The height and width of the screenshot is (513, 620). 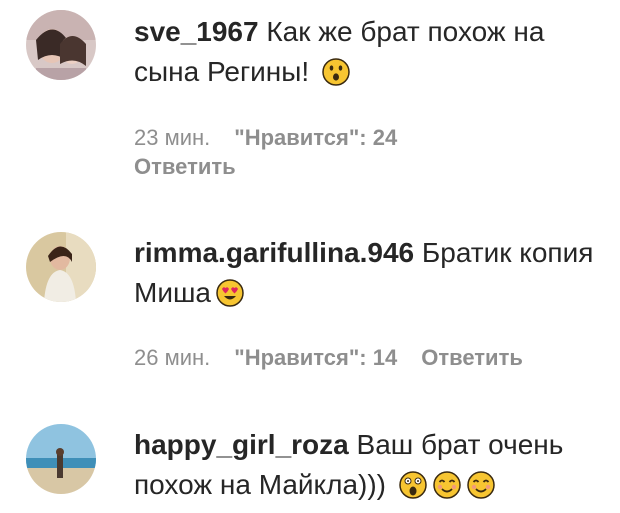 I want to click on username: sve_1967, so click(x=196, y=31).